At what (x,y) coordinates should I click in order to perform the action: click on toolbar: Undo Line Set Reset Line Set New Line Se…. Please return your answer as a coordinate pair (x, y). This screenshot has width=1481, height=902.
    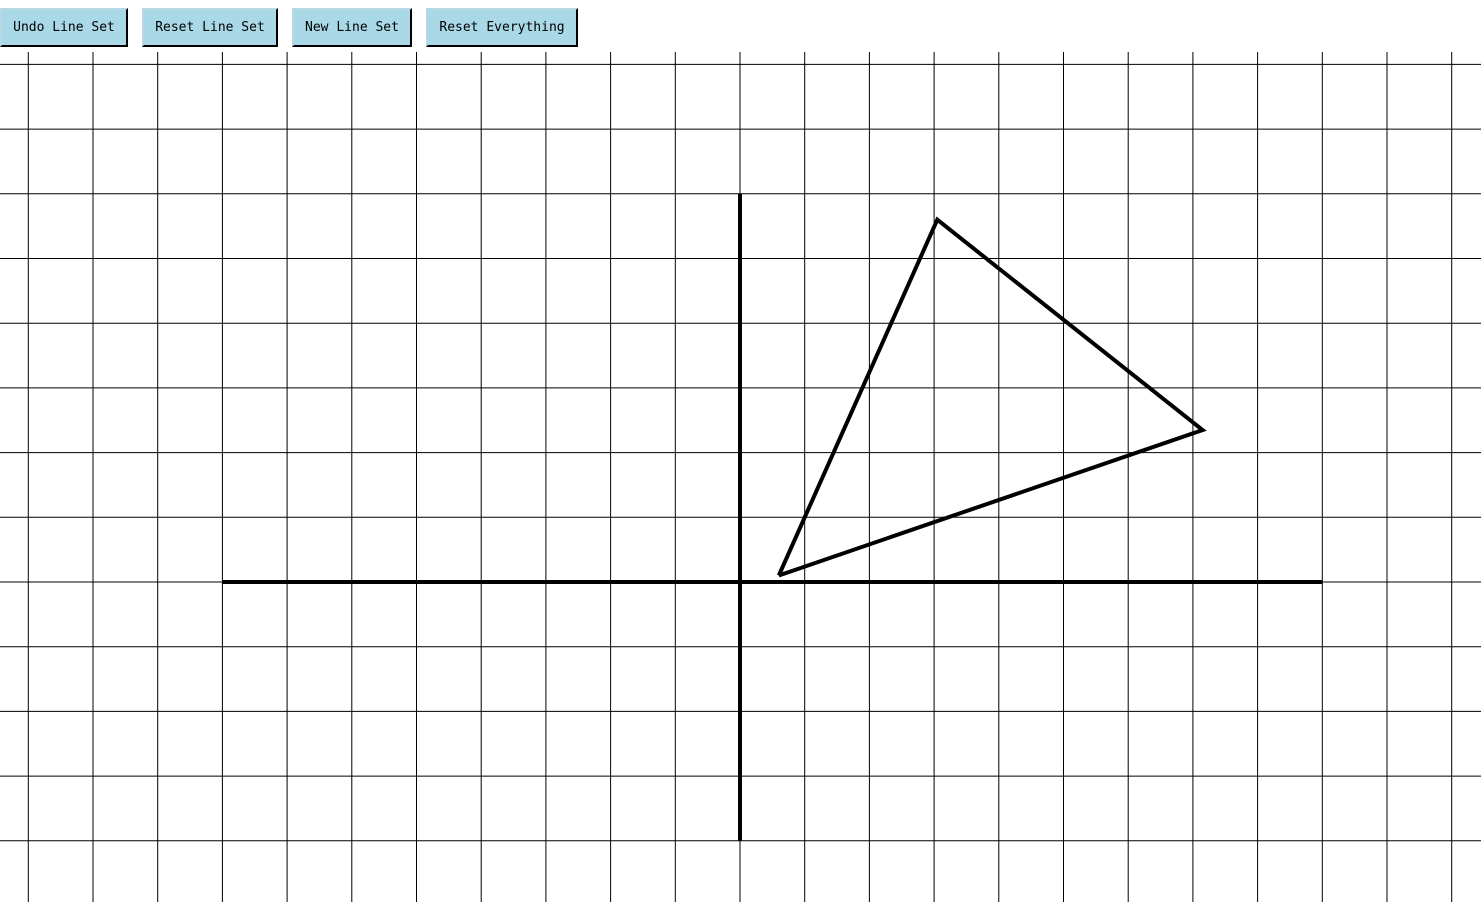
    Looking at the image, I should click on (740, 26).